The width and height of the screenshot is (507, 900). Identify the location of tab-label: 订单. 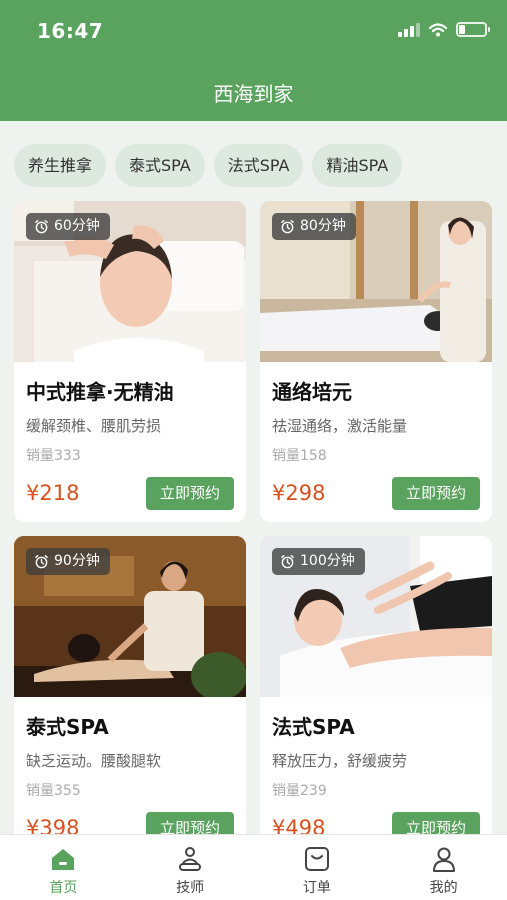
(316, 888).